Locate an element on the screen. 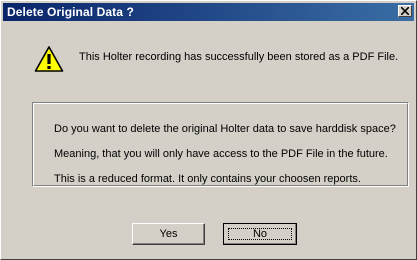 The height and width of the screenshot is (260, 417). no-button: No is located at coordinates (260, 234).